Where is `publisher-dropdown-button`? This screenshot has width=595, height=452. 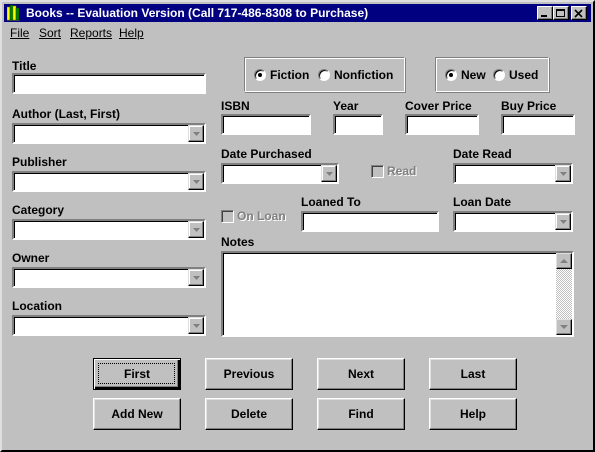 publisher-dropdown-button is located at coordinates (196, 181).